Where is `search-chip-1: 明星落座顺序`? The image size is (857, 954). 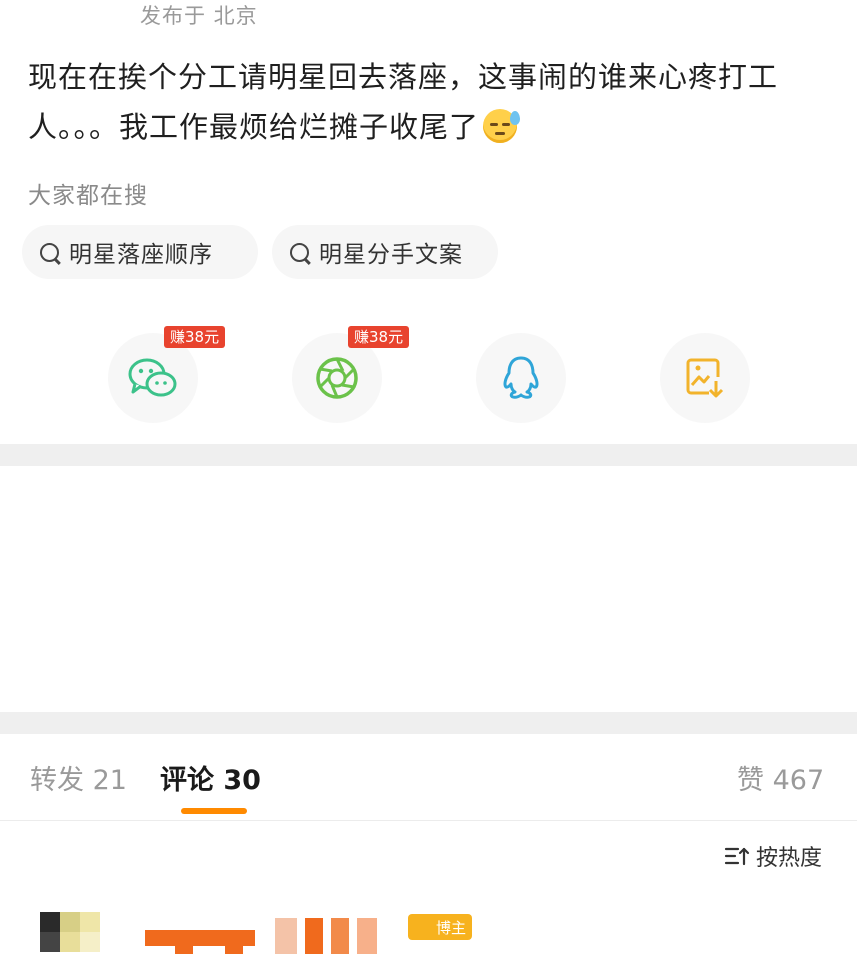 search-chip-1: 明星落座顺序 is located at coordinates (140, 252).